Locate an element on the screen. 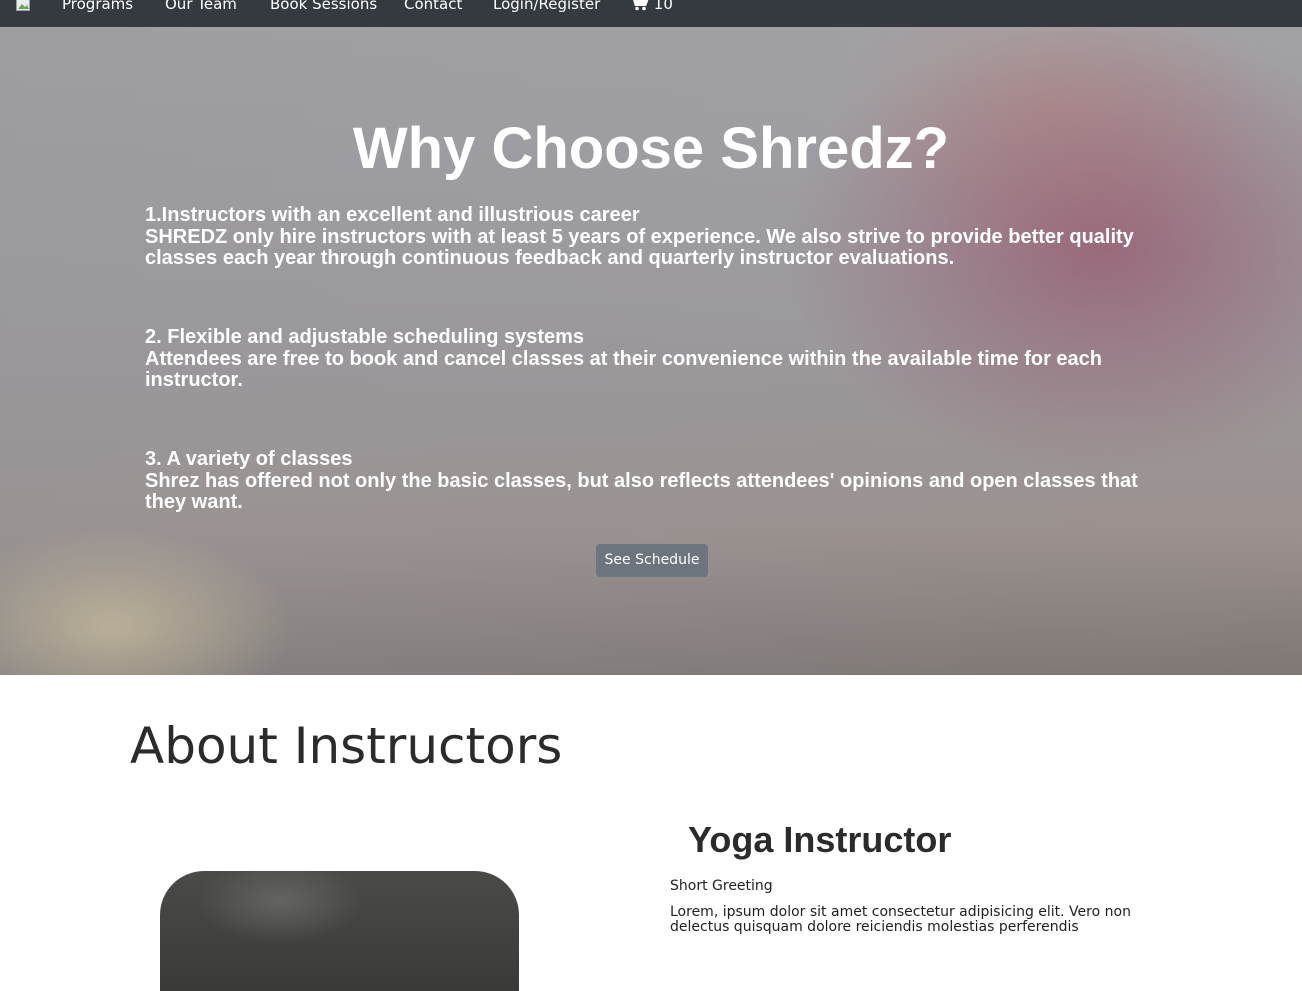  broken-logo-image is located at coordinates (23, 5).